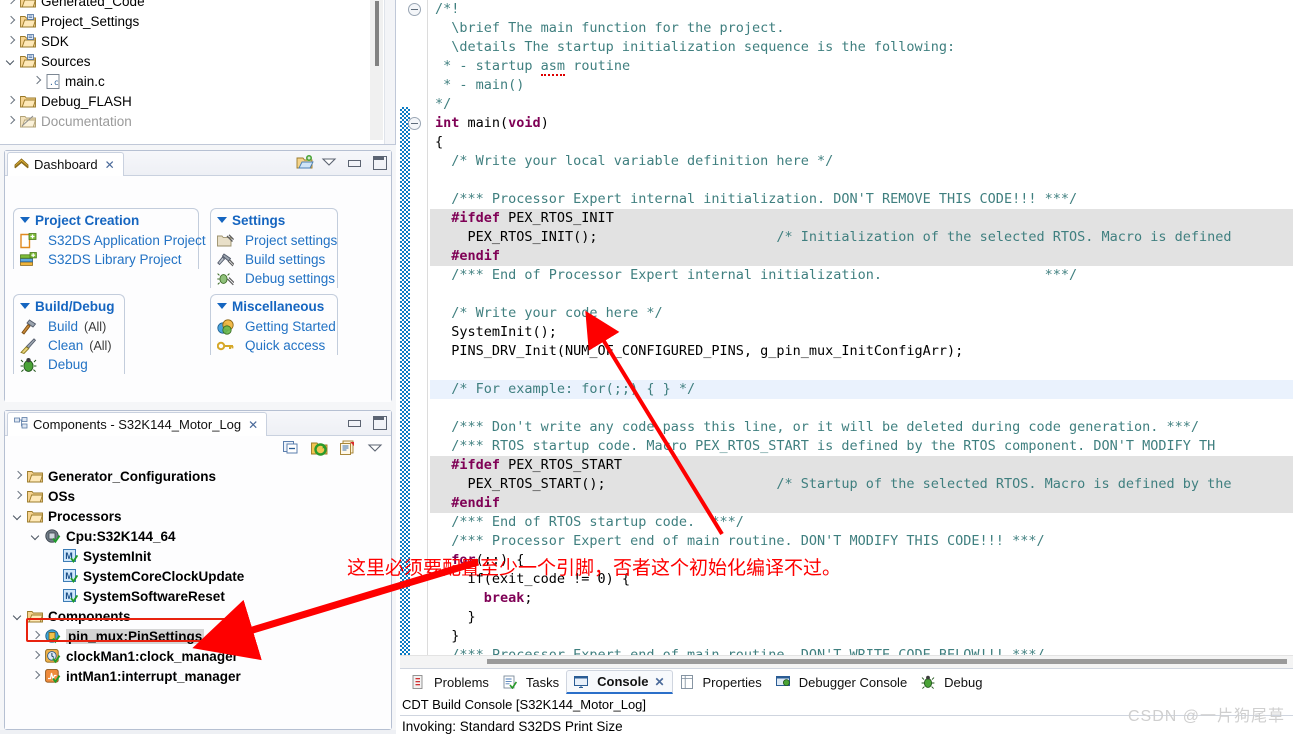 This screenshot has width=1293, height=734. What do you see at coordinates (274, 326) in the screenshot?
I see `dashboard-item-getting-started: Getting Started` at bounding box center [274, 326].